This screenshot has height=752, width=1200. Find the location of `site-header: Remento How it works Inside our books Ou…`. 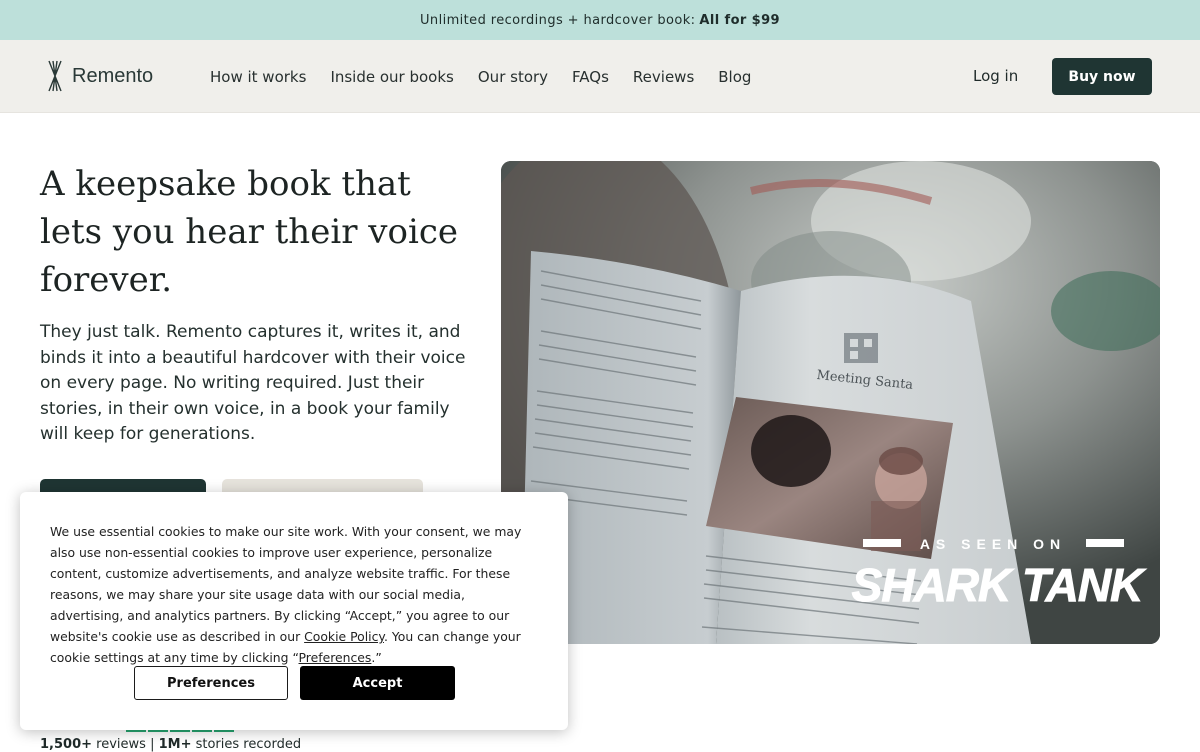

site-header: Remento How it works Inside our books Ou… is located at coordinates (600, 76).